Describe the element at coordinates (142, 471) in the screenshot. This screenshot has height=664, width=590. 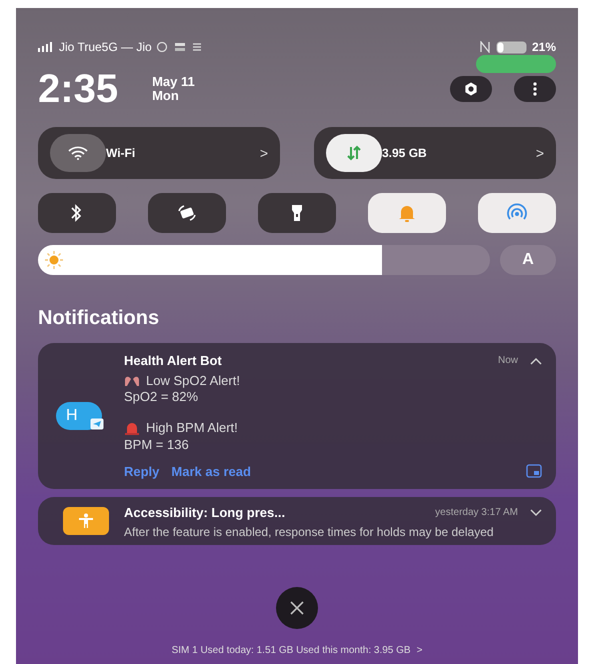
I see `reply-button: Reply` at that location.